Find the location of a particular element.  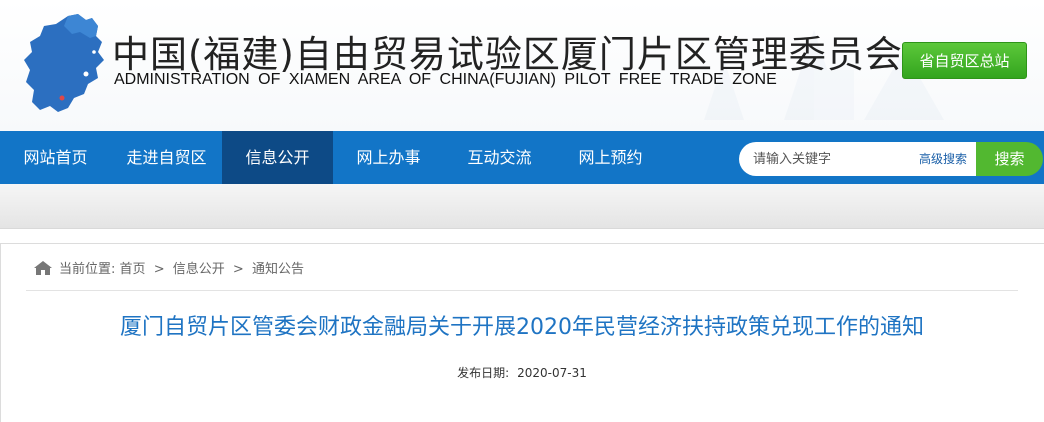

article-title: 厦门自贸片区管委会财政金融局关于开展2020年民营经济扶持政策兑现工作的通知 is located at coordinates (522, 327).